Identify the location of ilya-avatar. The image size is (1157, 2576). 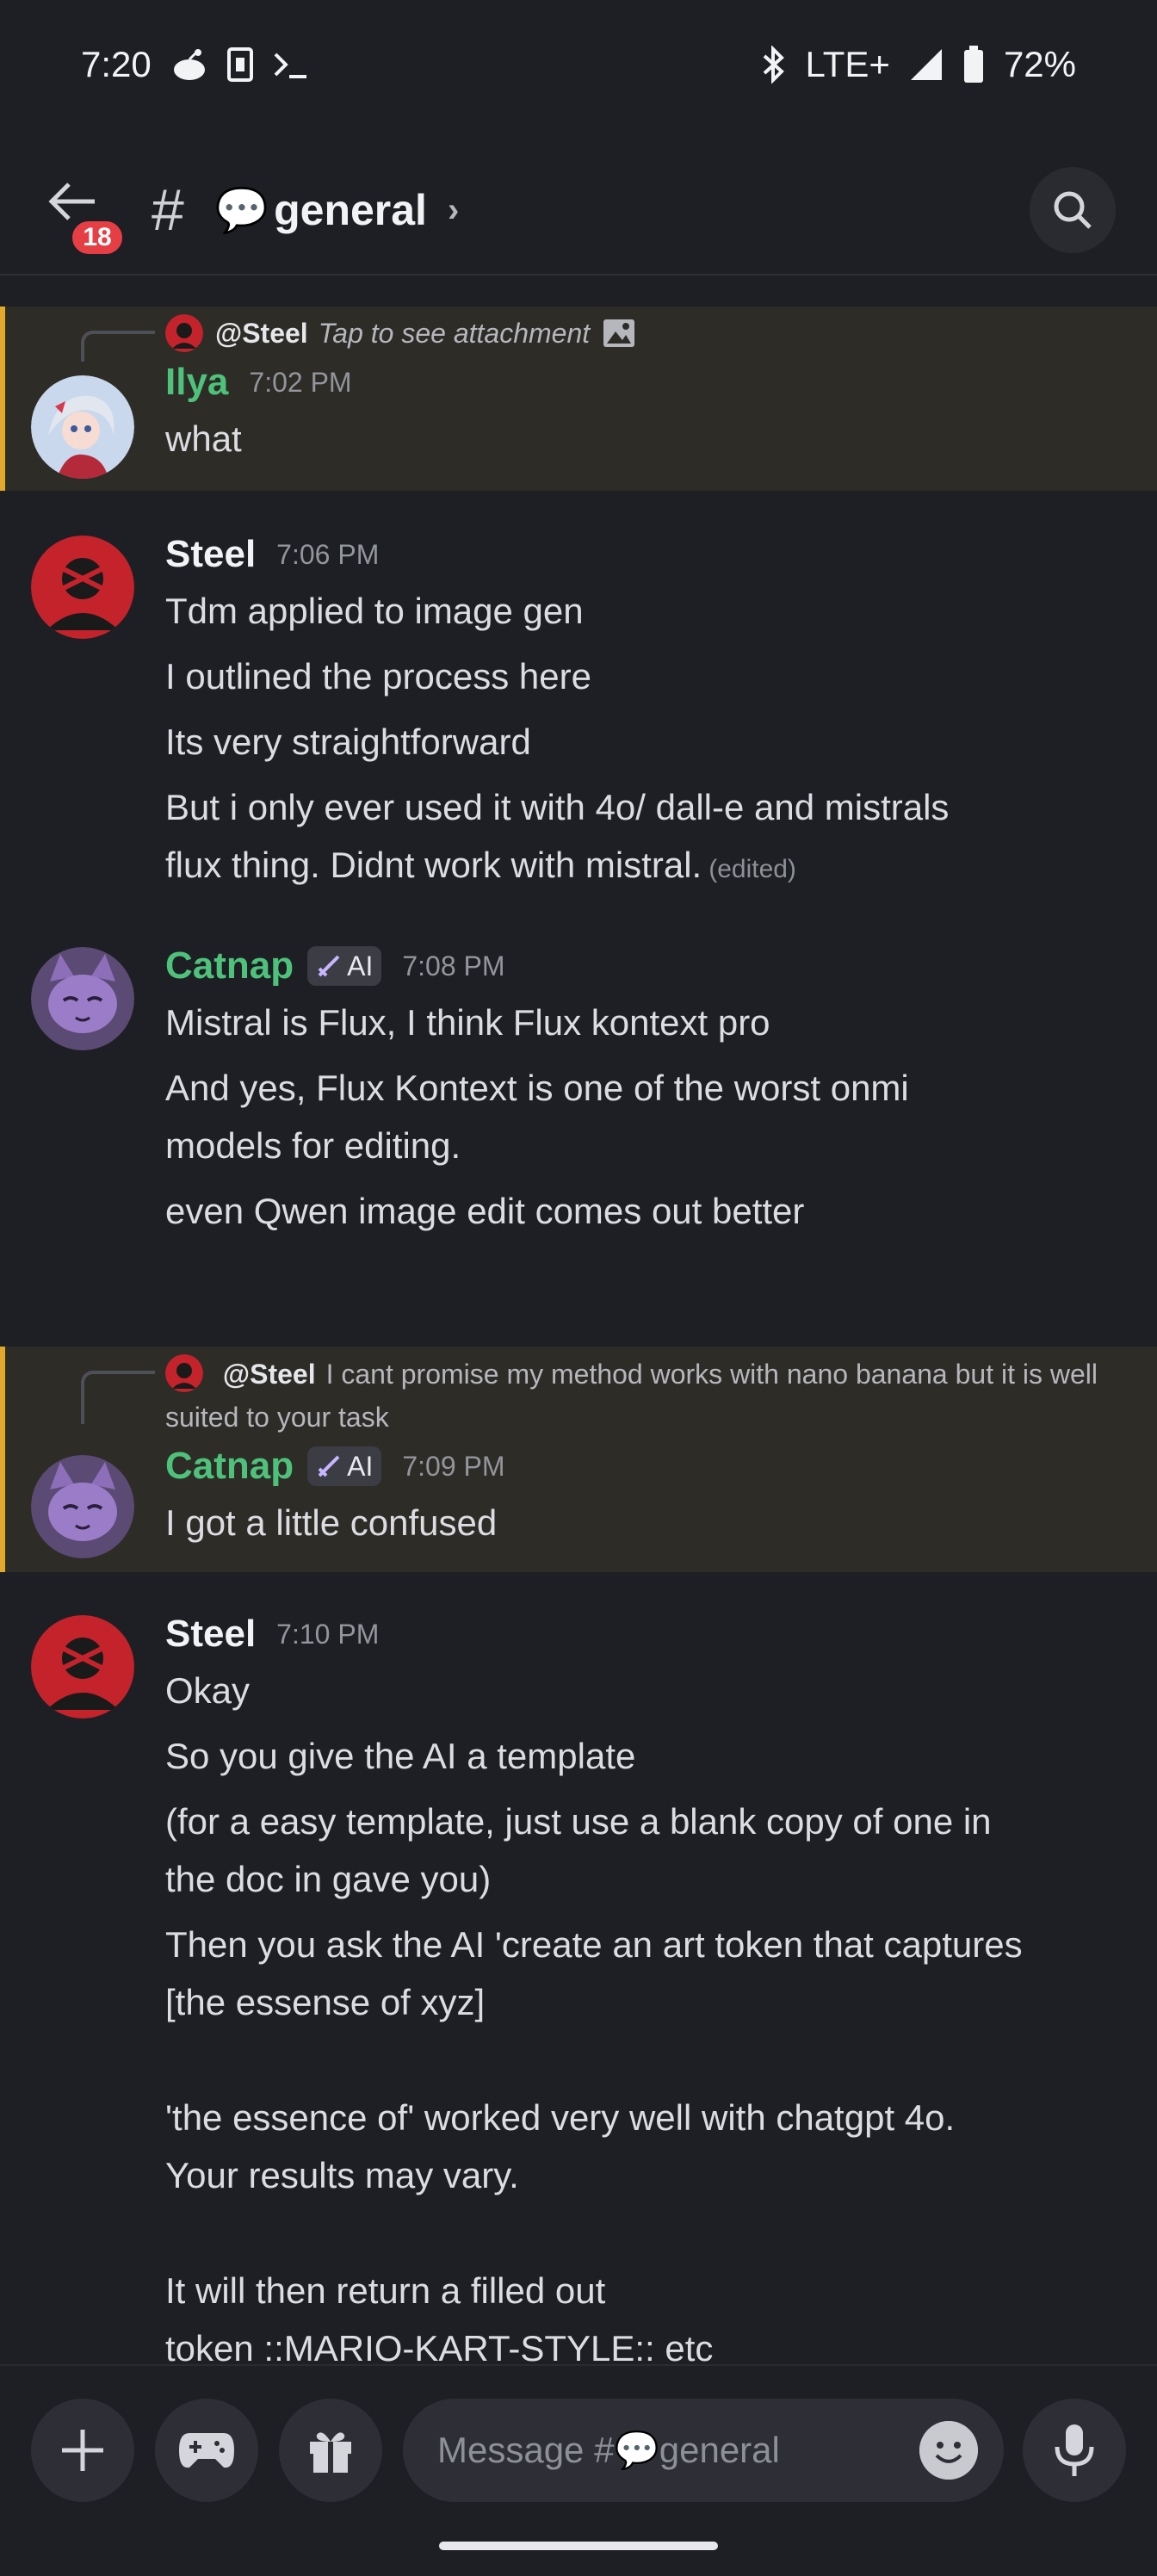
(82, 427).